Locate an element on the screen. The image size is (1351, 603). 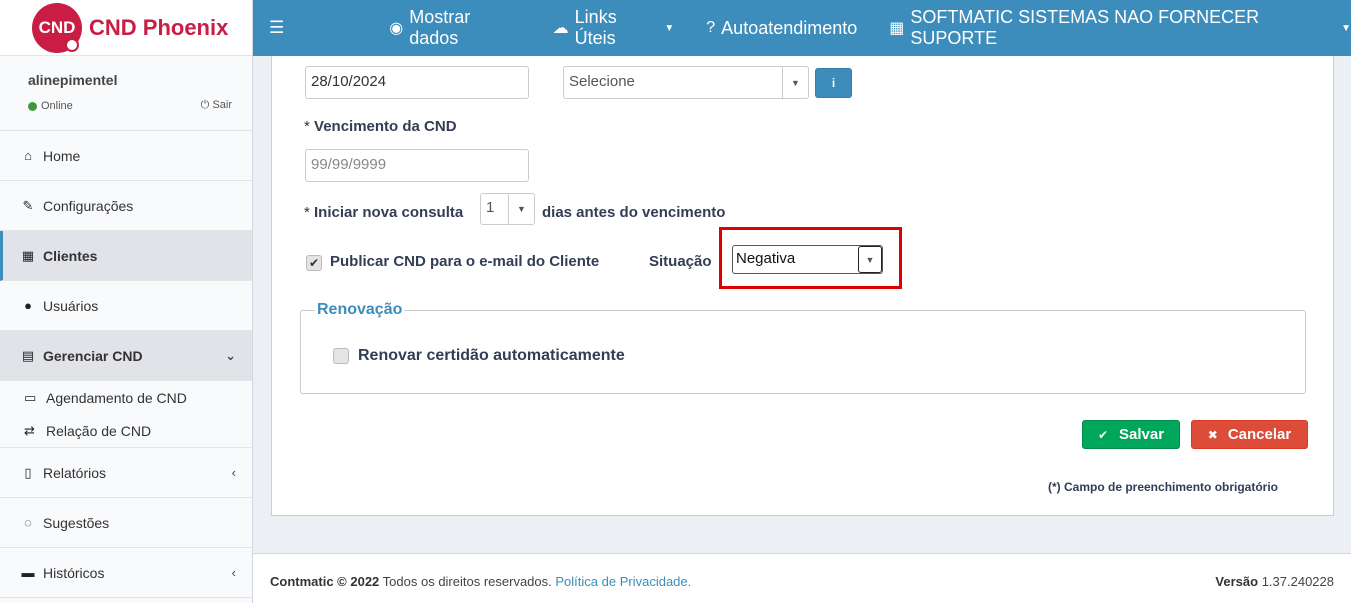
publish-label: Publicar CND para o e-mail do Cliente is located at coordinates (465, 261).